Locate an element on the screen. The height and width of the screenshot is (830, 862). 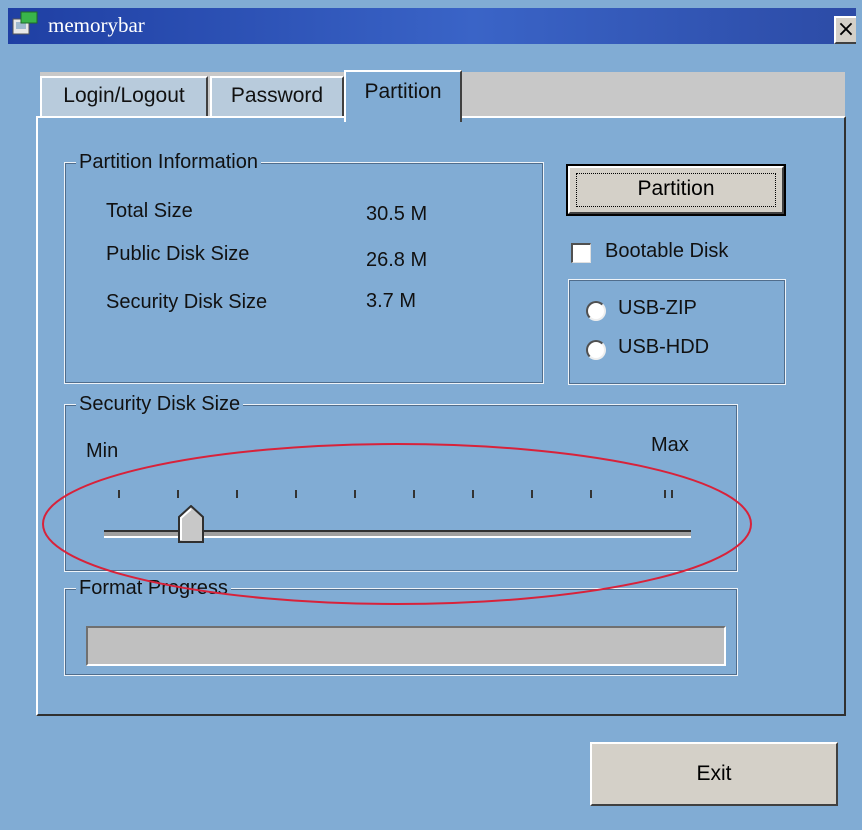
focus-rectangle is located at coordinates (676, 190).